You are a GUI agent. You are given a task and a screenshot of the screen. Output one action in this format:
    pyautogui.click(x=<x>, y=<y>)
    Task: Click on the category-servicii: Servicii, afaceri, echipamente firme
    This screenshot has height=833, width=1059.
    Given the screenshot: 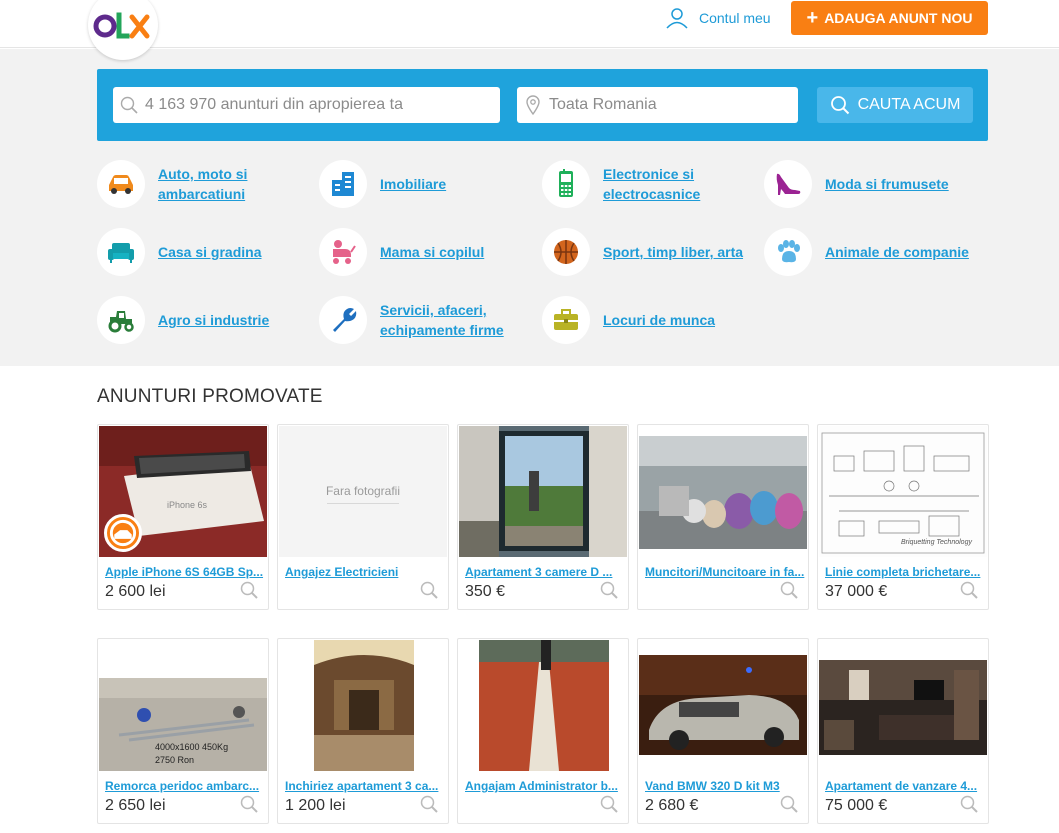 What is the action you would take?
    pyautogui.click(x=426, y=320)
    